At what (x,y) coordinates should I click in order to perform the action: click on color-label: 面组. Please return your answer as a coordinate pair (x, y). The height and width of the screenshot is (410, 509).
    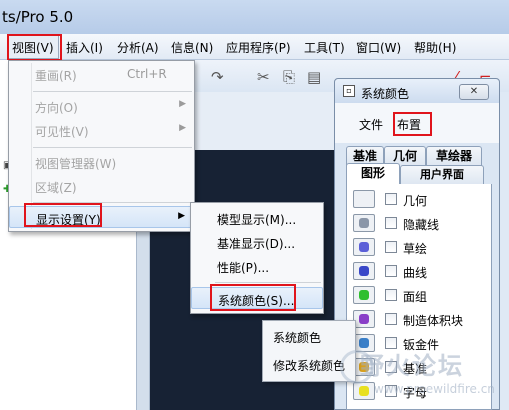
    Looking at the image, I should click on (415, 297).